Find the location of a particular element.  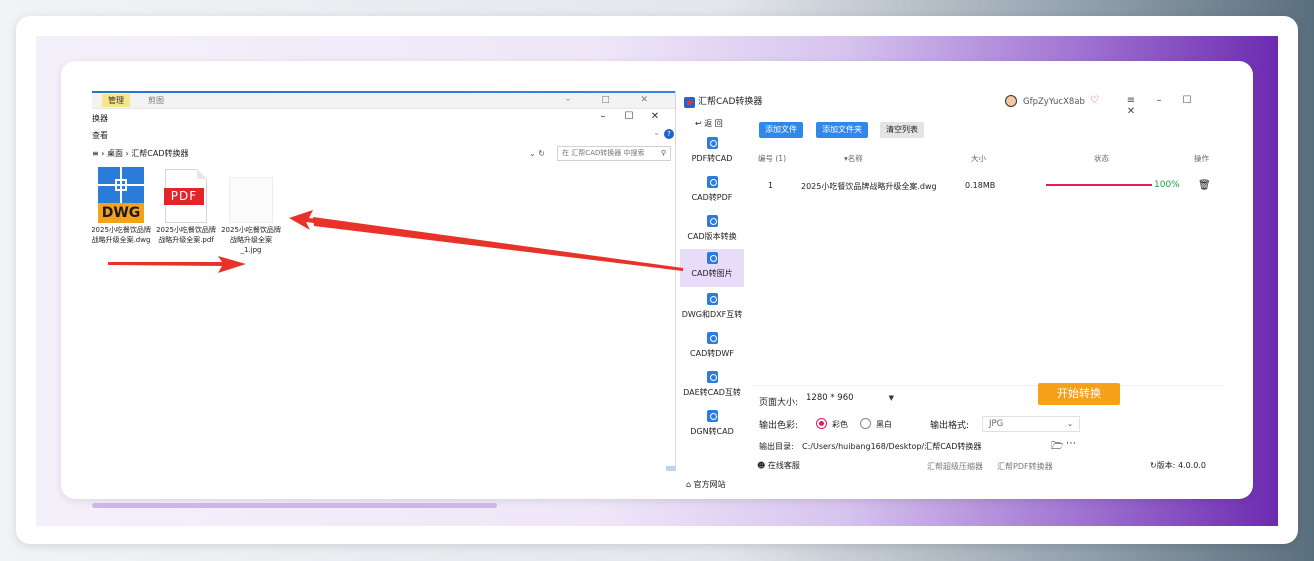

official-site-label: 官方网站 is located at coordinates (709, 484).